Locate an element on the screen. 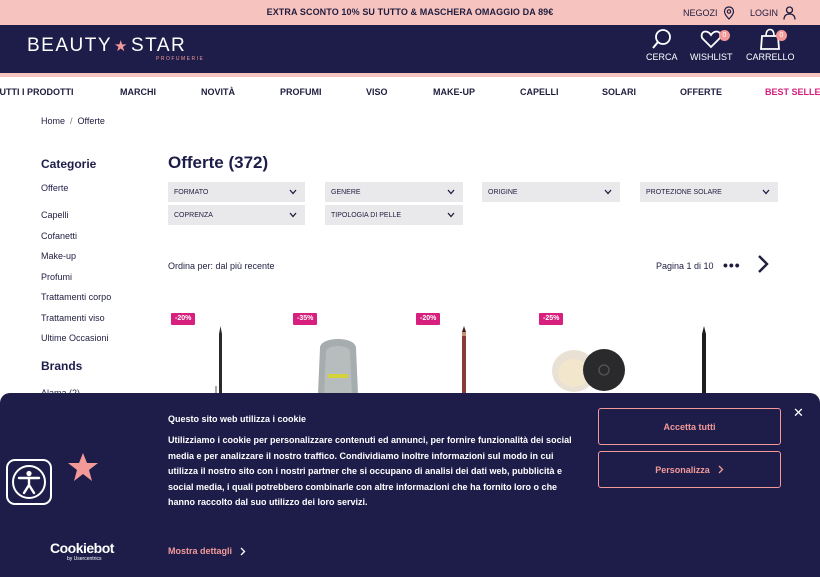 The width and height of the screenshot is (820, 577). sidebar-item-profumi: Profumi is located at coordinates (56, 277).